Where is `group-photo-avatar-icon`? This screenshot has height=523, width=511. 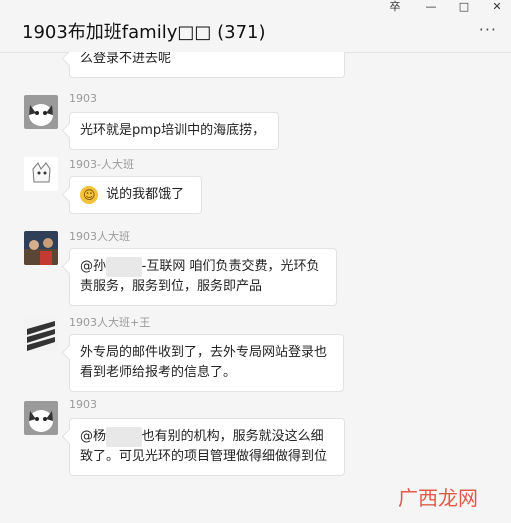
group-photo-avatar-icon is located at coordinates (41, 248).